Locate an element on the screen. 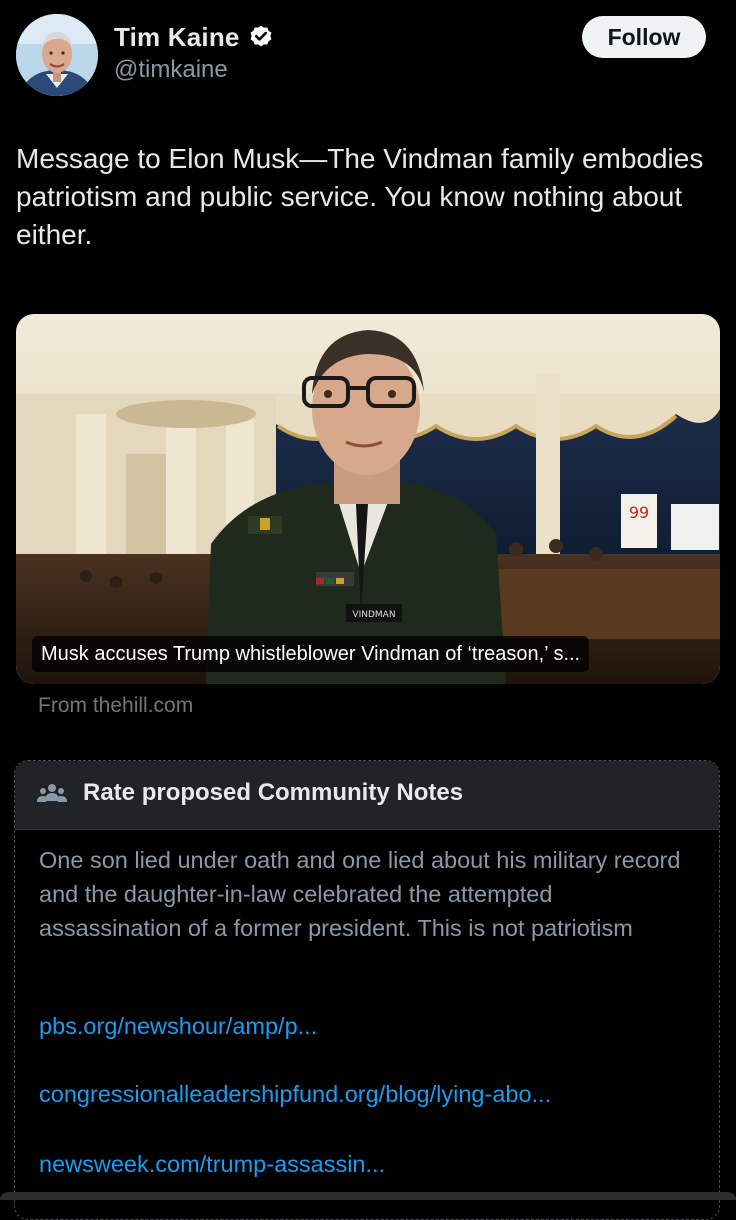 Image resolution: width=736 pixels, height=1220 pixels. follow-button: Follow is located at coordinates (644, 37).